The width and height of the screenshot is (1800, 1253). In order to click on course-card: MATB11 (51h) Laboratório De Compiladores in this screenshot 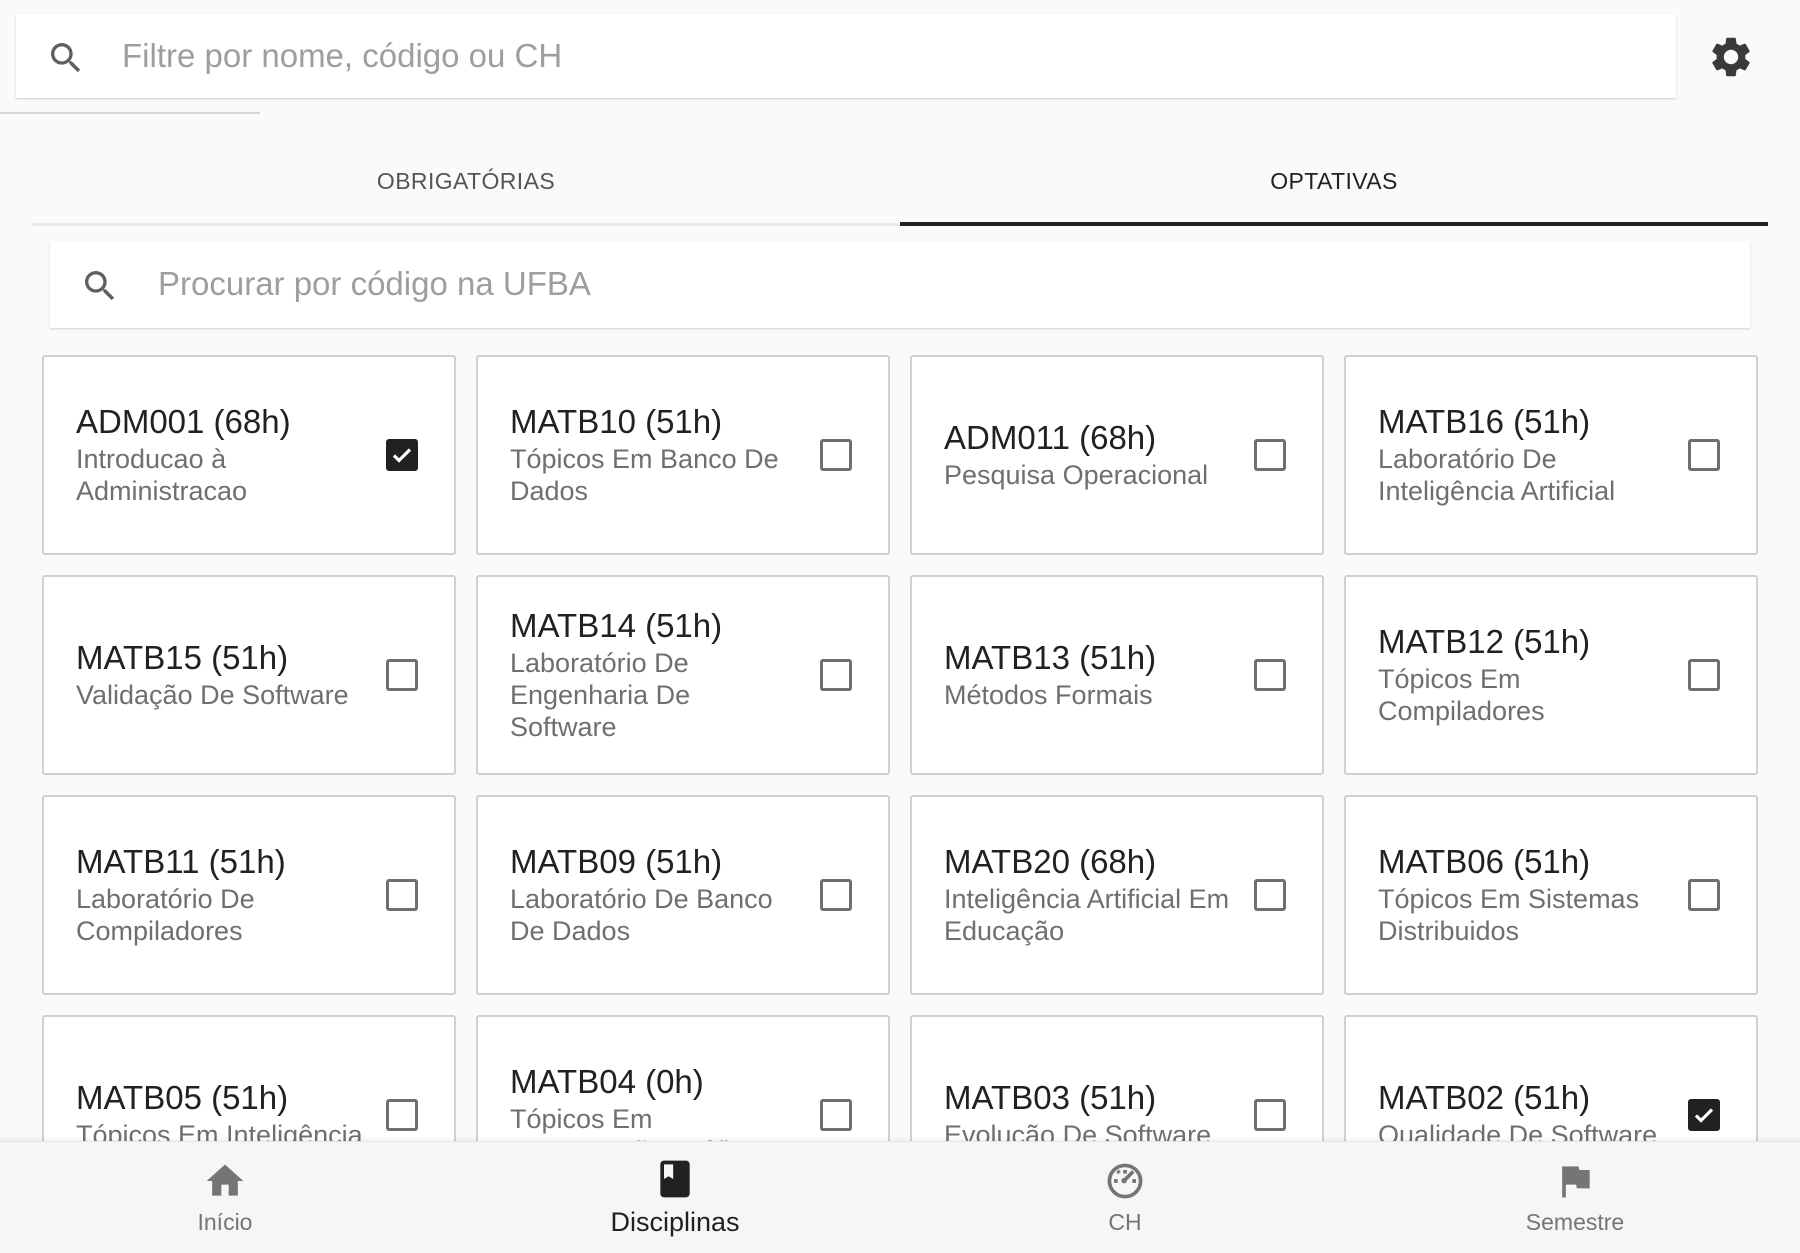, I will do `click(249, 895)`.